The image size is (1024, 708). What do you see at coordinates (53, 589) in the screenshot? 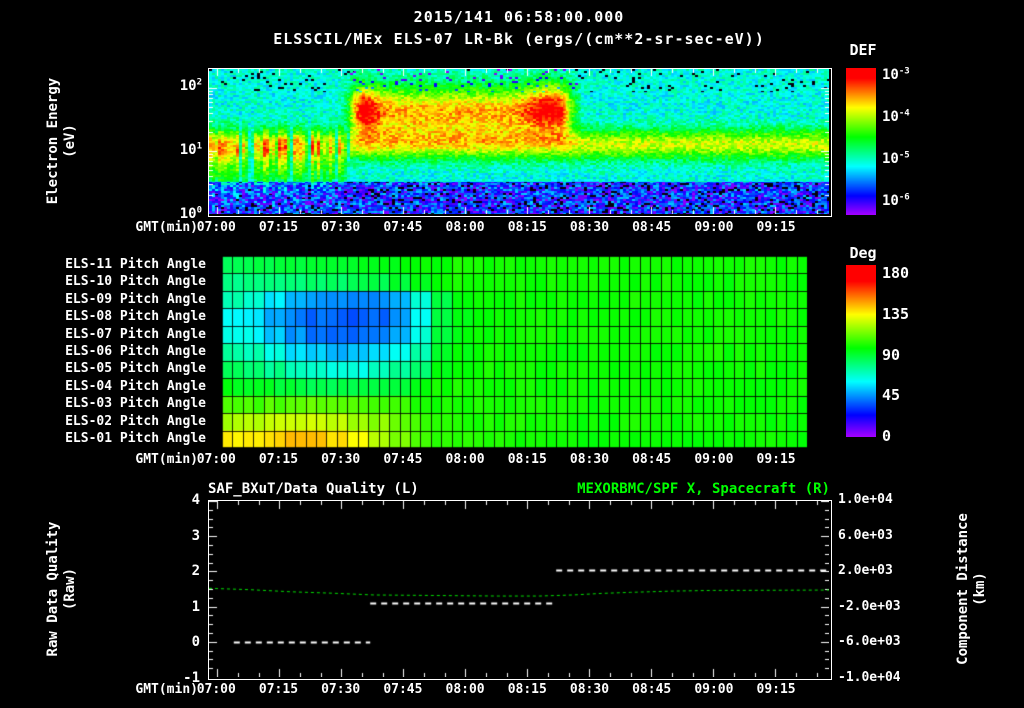
I see `raw-data-quality-axis-line1: Raw Data Quality` at bounding box center [53, 589].